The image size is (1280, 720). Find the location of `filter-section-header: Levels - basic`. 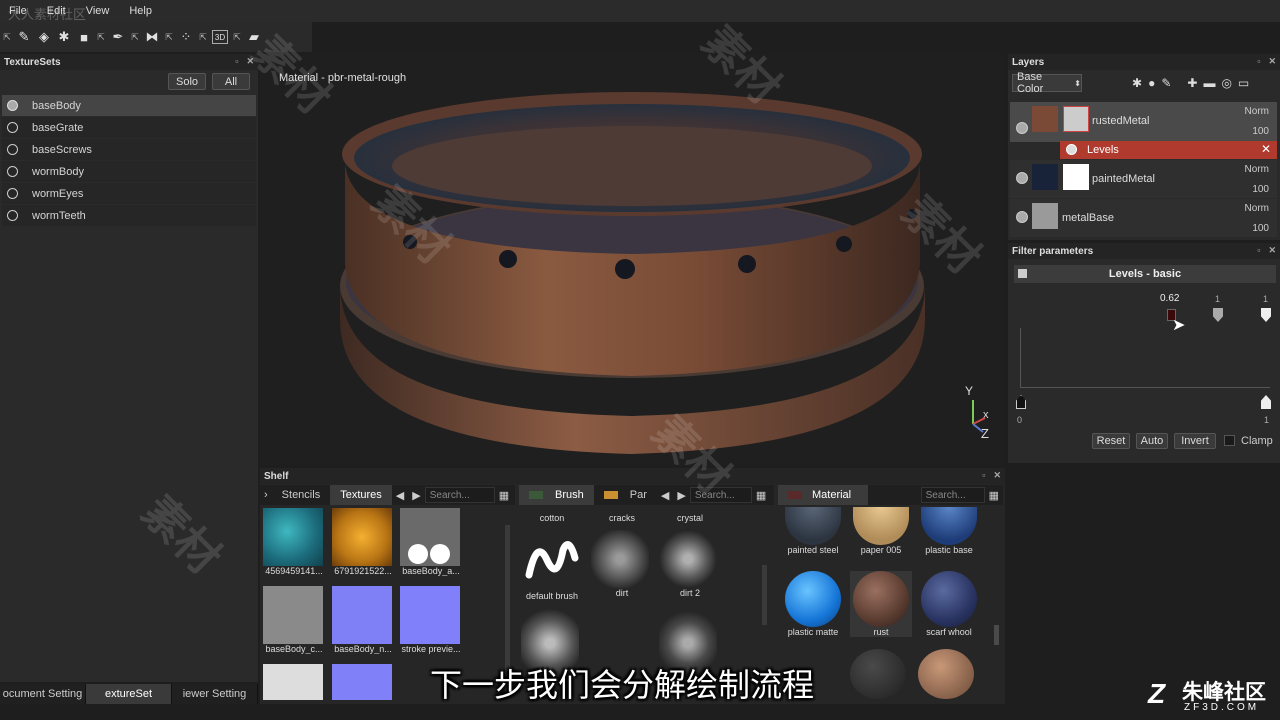

filter-section-header: Levels - basic is located at coordinates (1145, 274).